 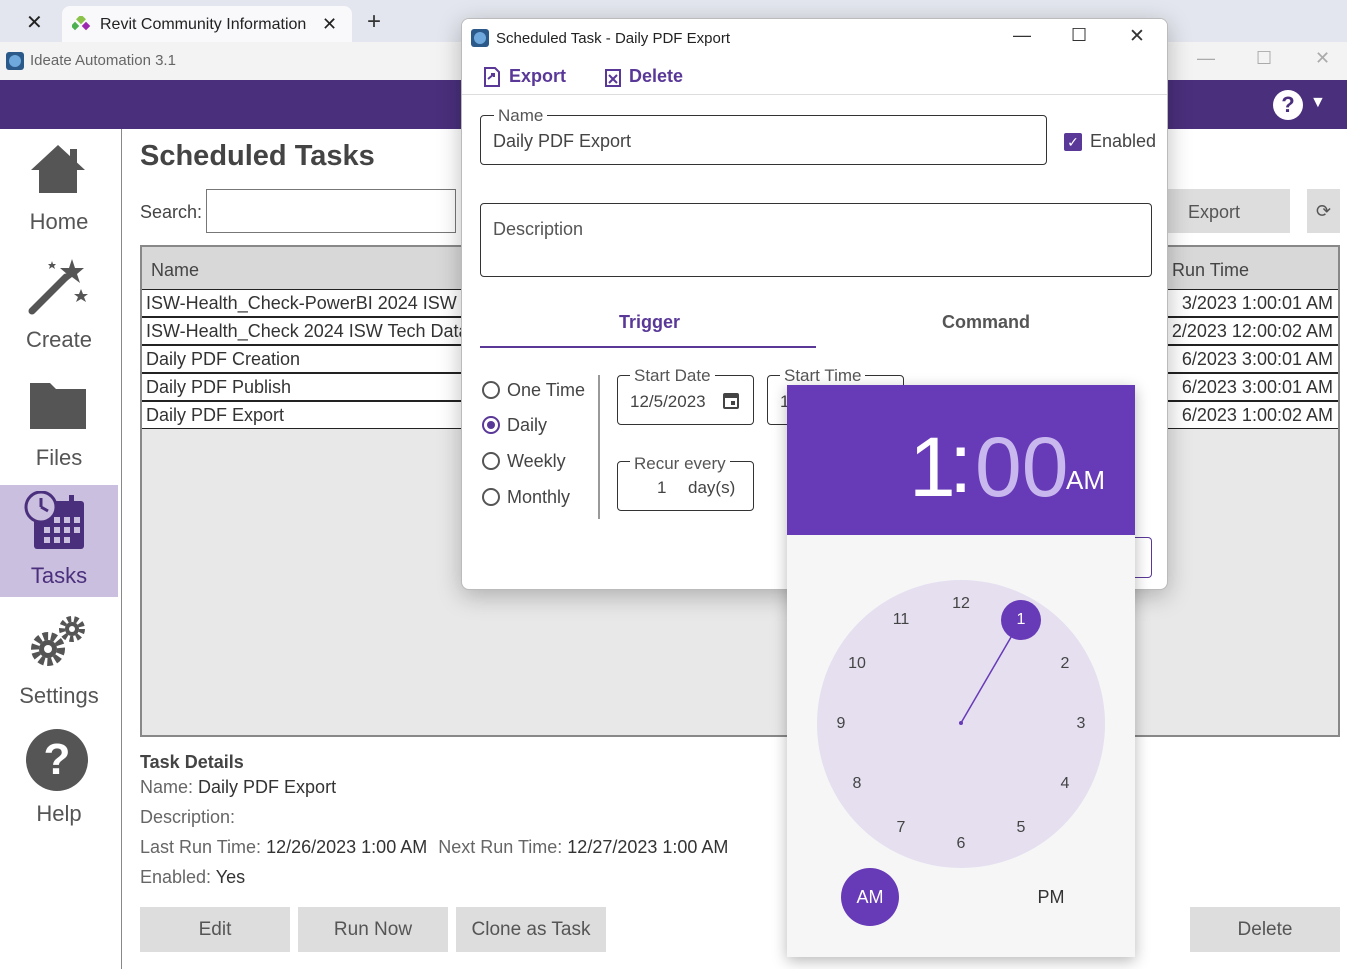 I want to click on tab-trigger: Trigger, so click(x=649, y=322).